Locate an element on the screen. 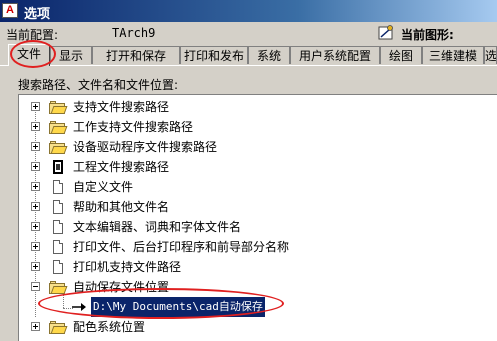  tab-open-save: 打开和保存 is located at coordinates (136, 55).